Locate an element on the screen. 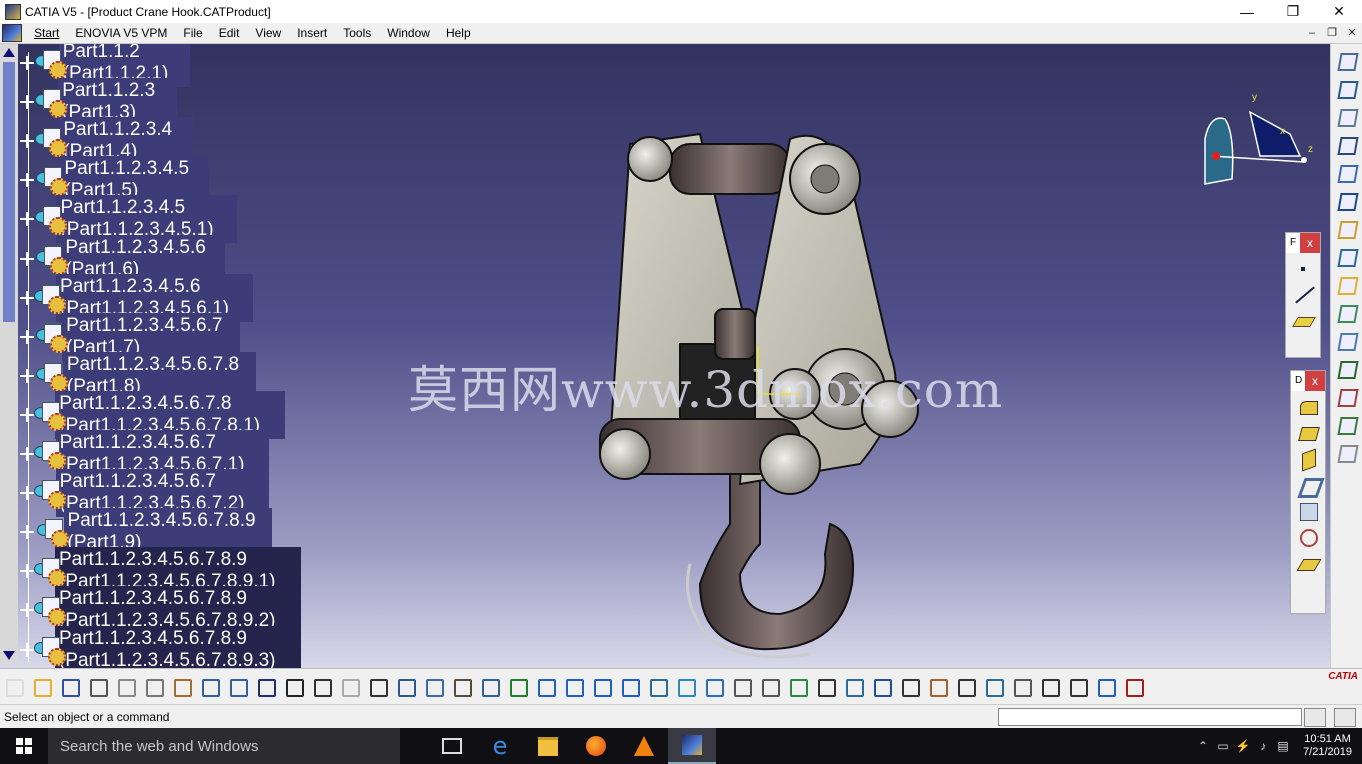  menu-file: File is located at coordinates (192, 33).